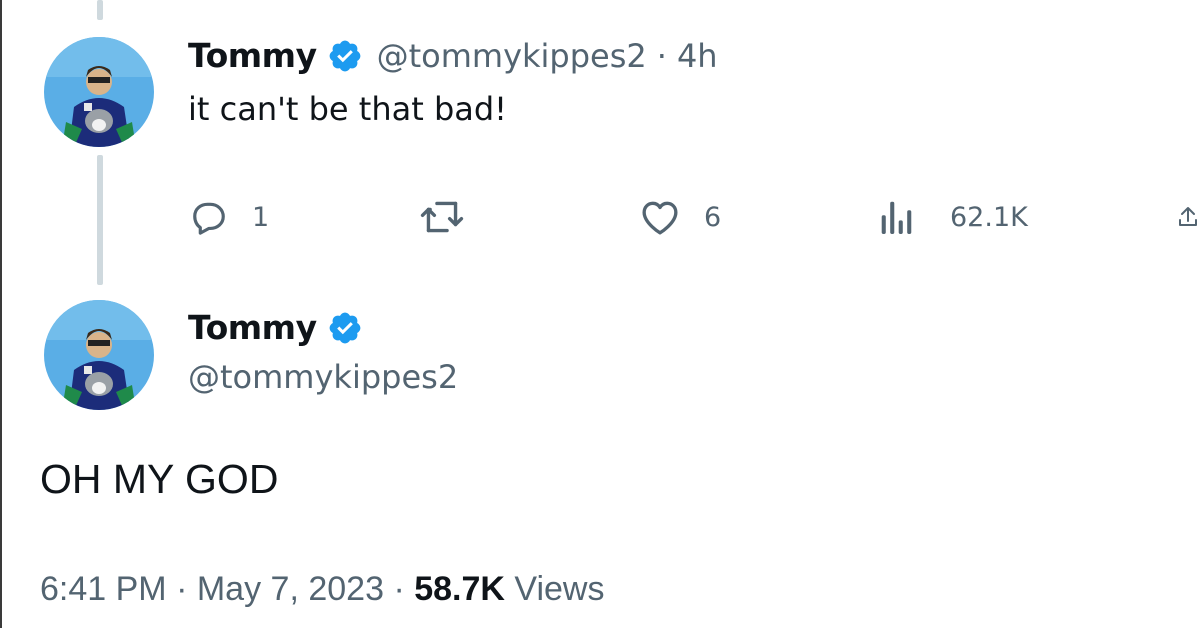 This screenshot has height=628, width=1200. Describe the element at coordinates (442, 217) in the screenshot. I see `retweet-icon` at that location.